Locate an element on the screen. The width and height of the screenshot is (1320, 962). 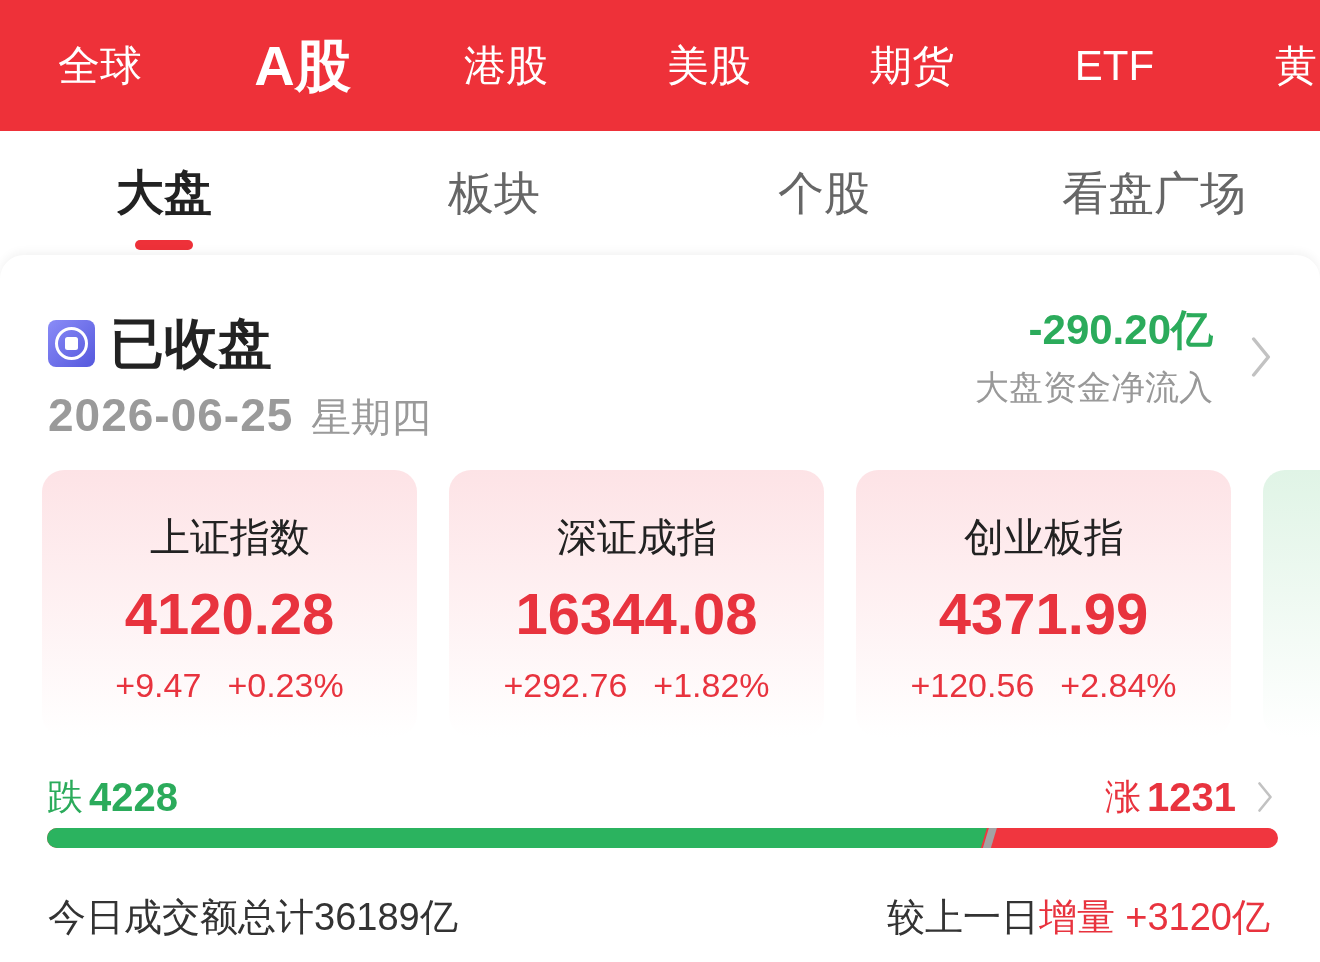
net-inflow-value: -290.20亿 is located at coordinates (1120, 330).